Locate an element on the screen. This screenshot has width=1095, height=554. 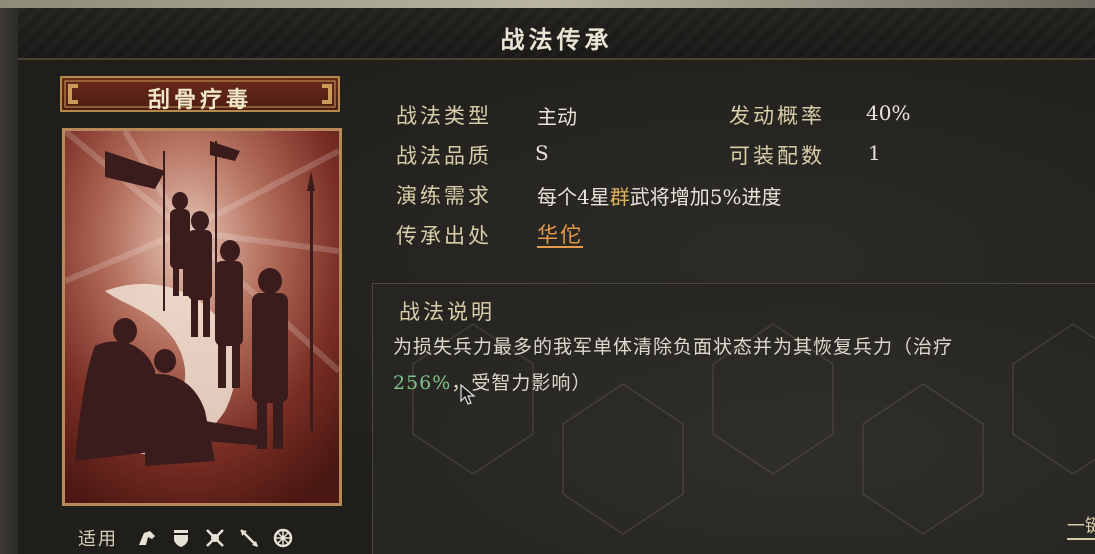
drill-prefix: 每个4星 is located at coordinates (573, 197).